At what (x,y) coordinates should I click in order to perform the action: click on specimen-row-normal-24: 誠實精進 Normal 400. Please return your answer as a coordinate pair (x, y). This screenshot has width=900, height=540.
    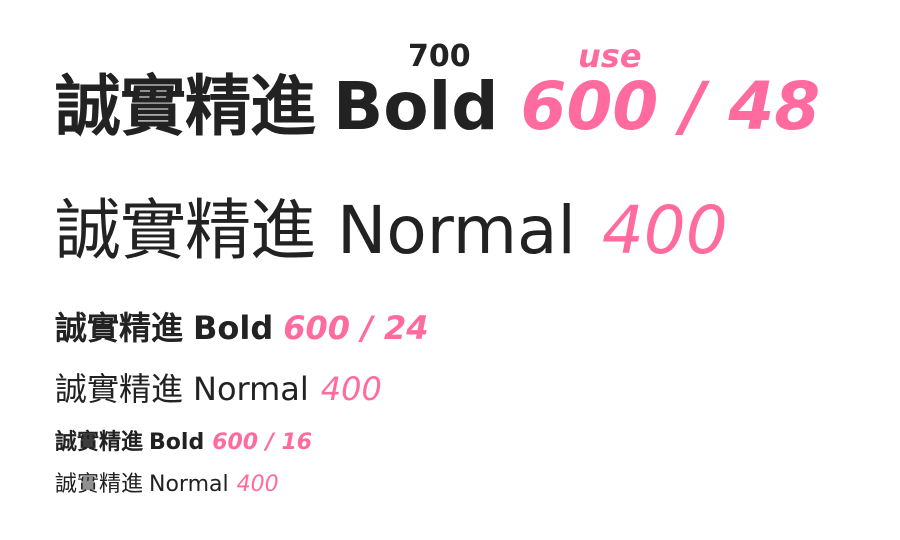
    Looking at the image, I should click on (218, 389).